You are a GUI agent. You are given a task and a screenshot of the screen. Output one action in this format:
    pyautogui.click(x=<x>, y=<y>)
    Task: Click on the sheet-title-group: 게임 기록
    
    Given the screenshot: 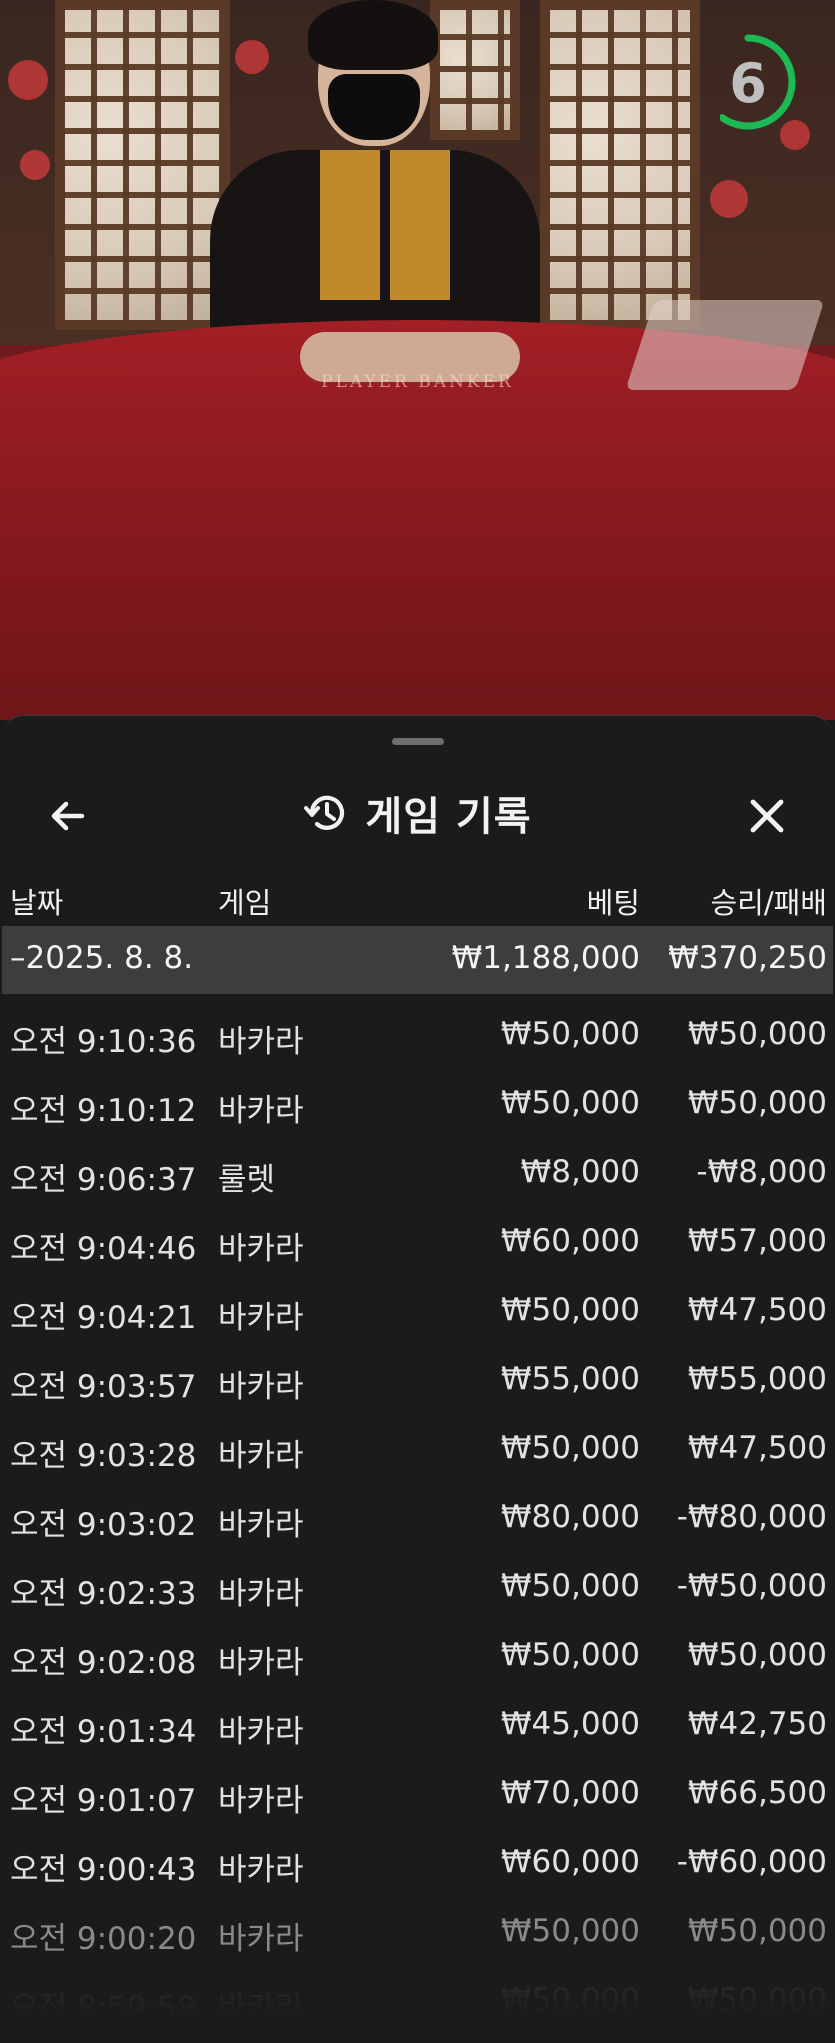 What is the action you would take?
    pyautogui.click(x=417, y=813)
    